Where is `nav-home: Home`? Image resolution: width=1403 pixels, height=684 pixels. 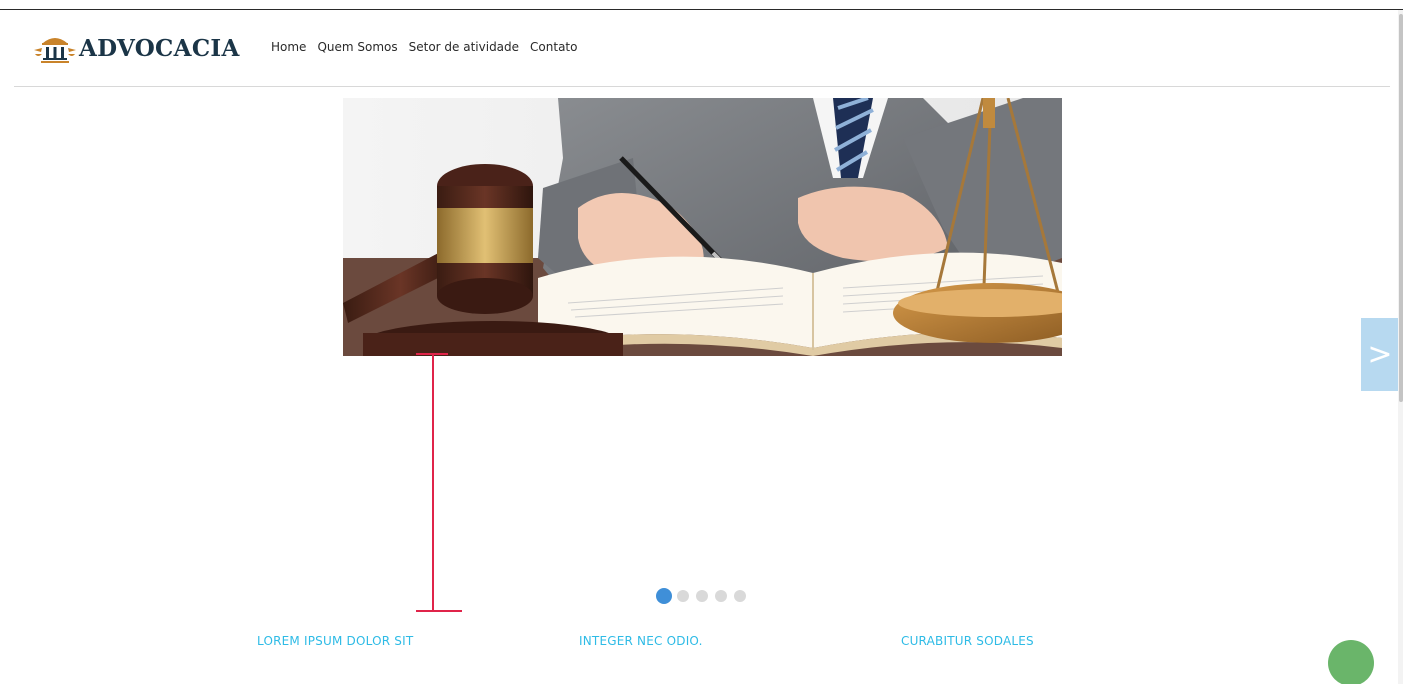 nav-home: Home is located at coordinates (288, 47).